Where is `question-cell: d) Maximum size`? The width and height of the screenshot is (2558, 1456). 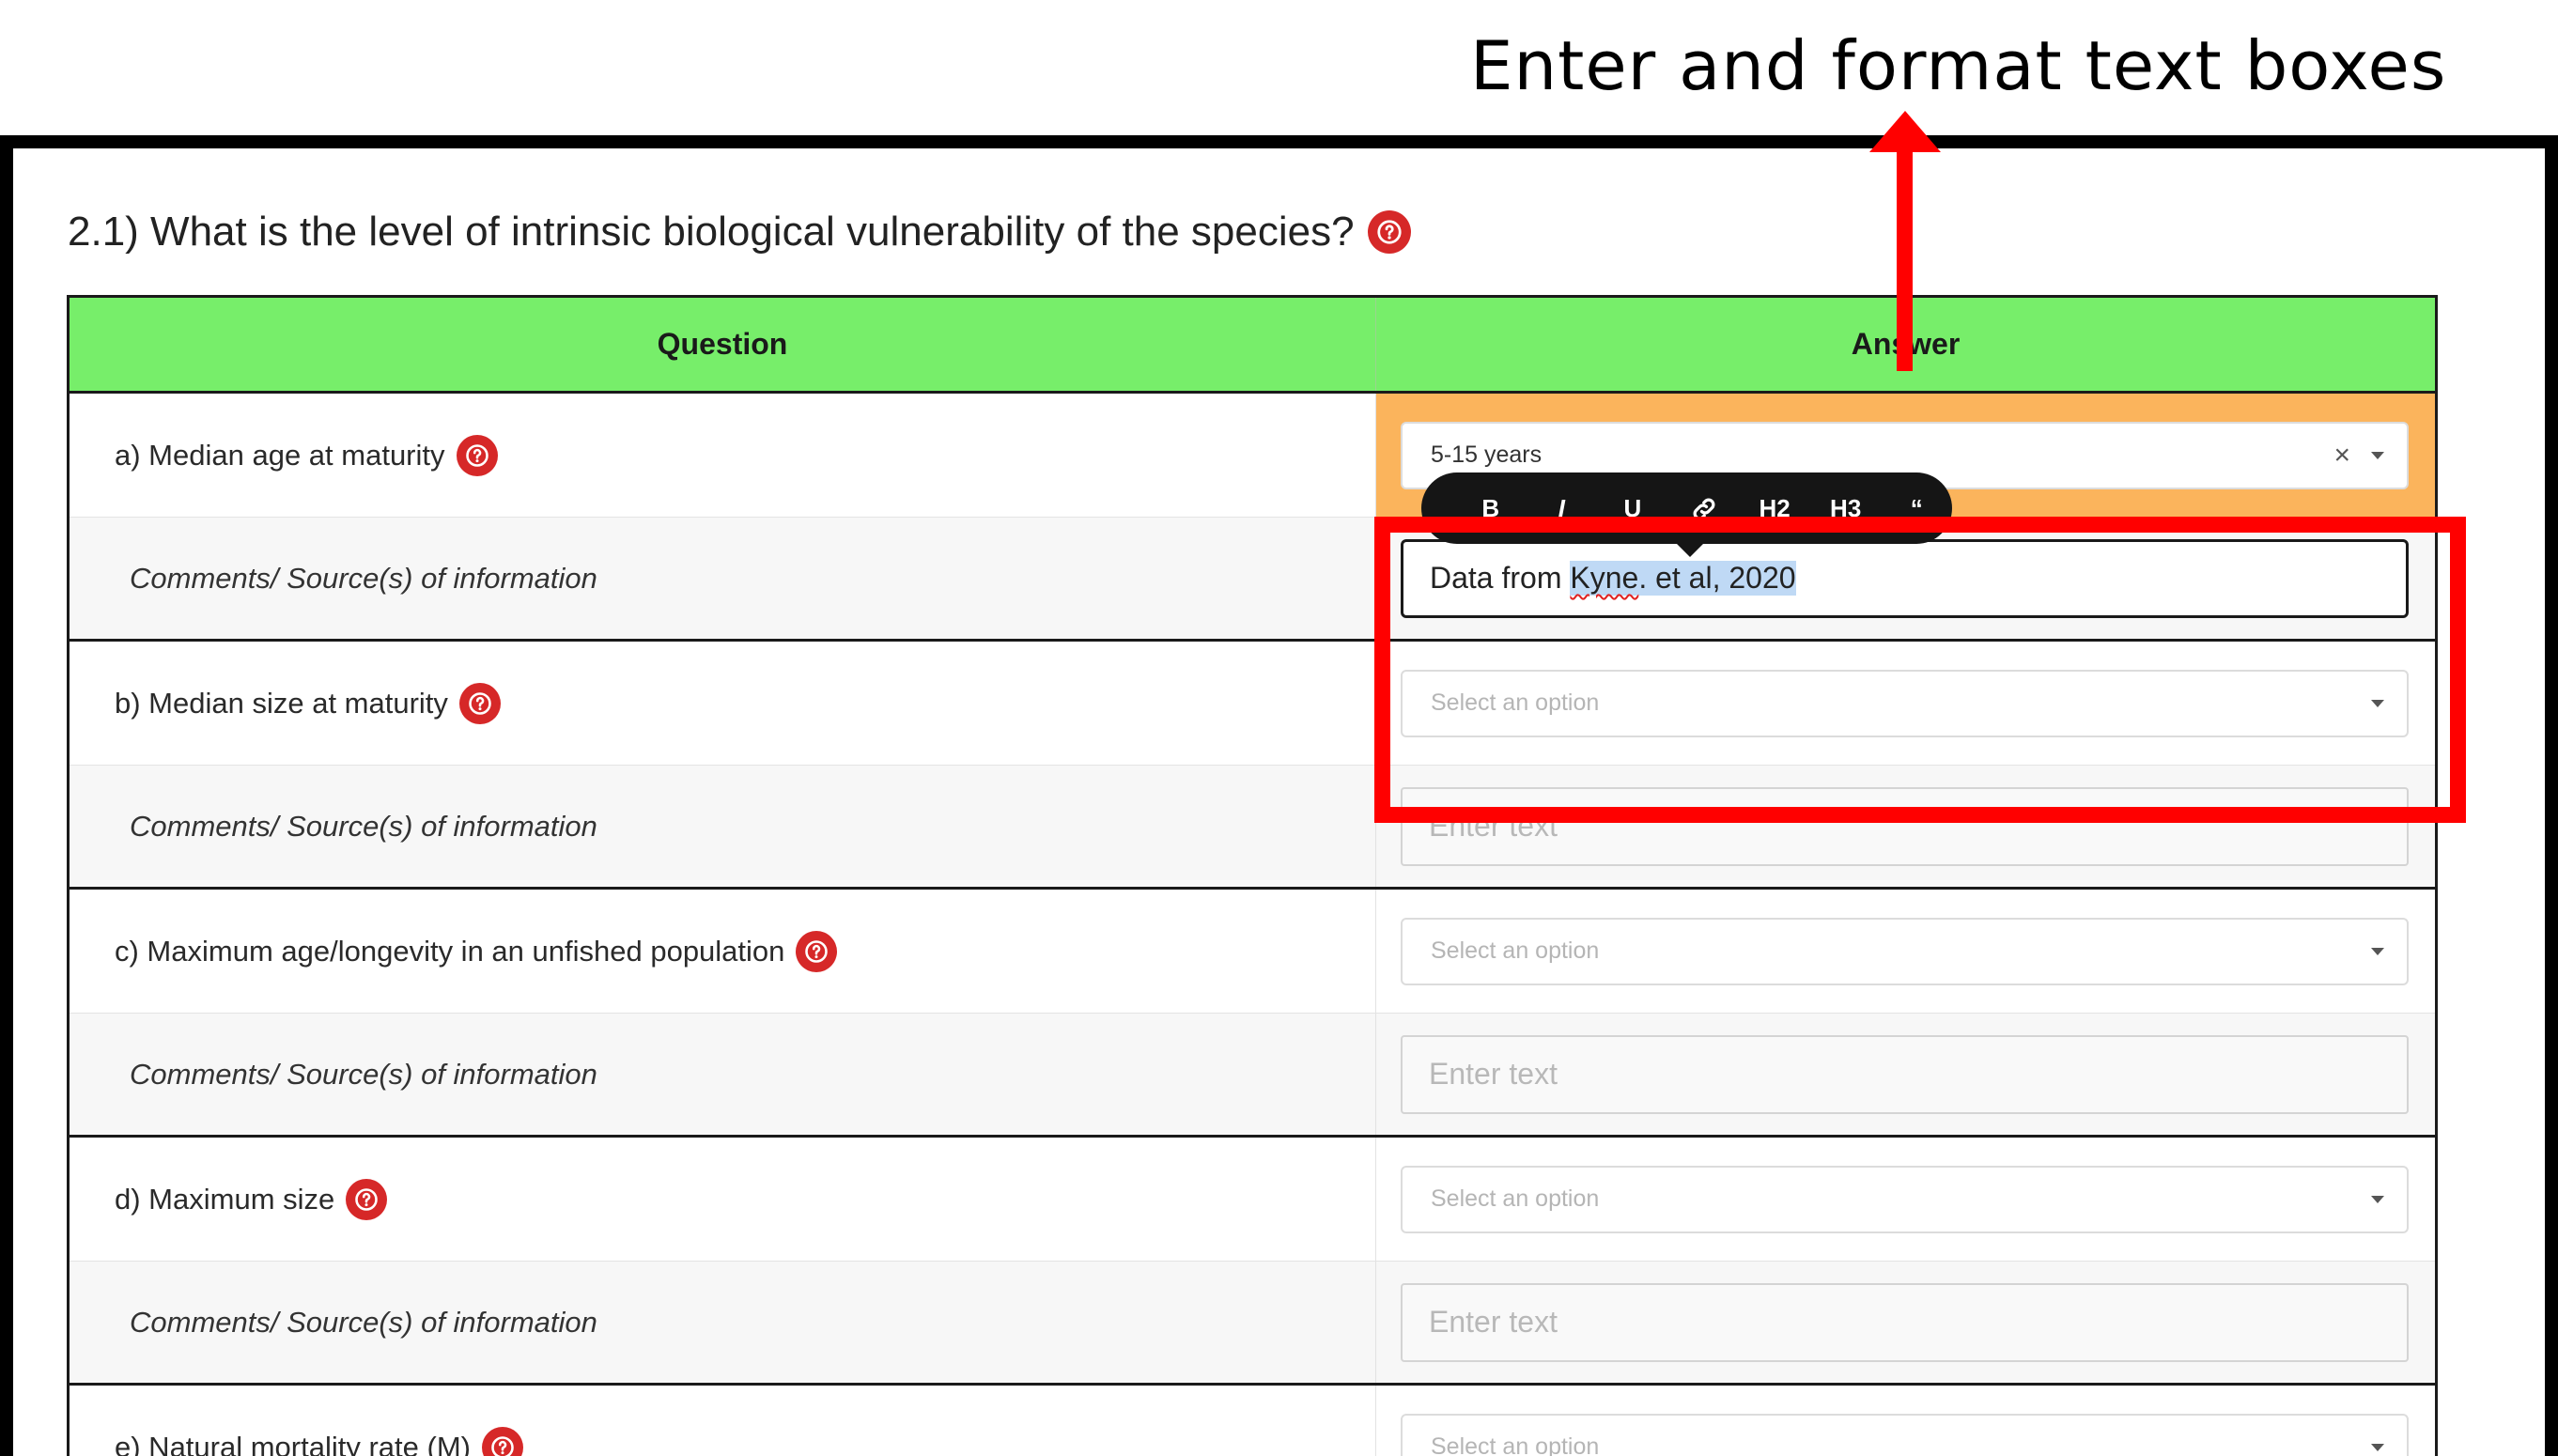 question-cell: d) Maximum size is located at coordinates (723, 1199).